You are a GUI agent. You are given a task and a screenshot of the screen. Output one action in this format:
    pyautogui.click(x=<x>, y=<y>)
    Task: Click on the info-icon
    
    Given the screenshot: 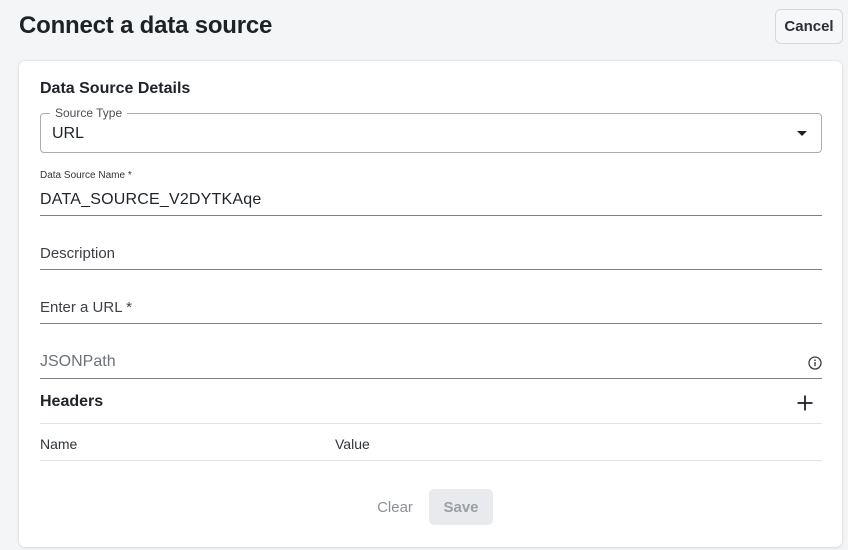 What is the action you would take?
    pyautogui.click(x=815, y=363)
    